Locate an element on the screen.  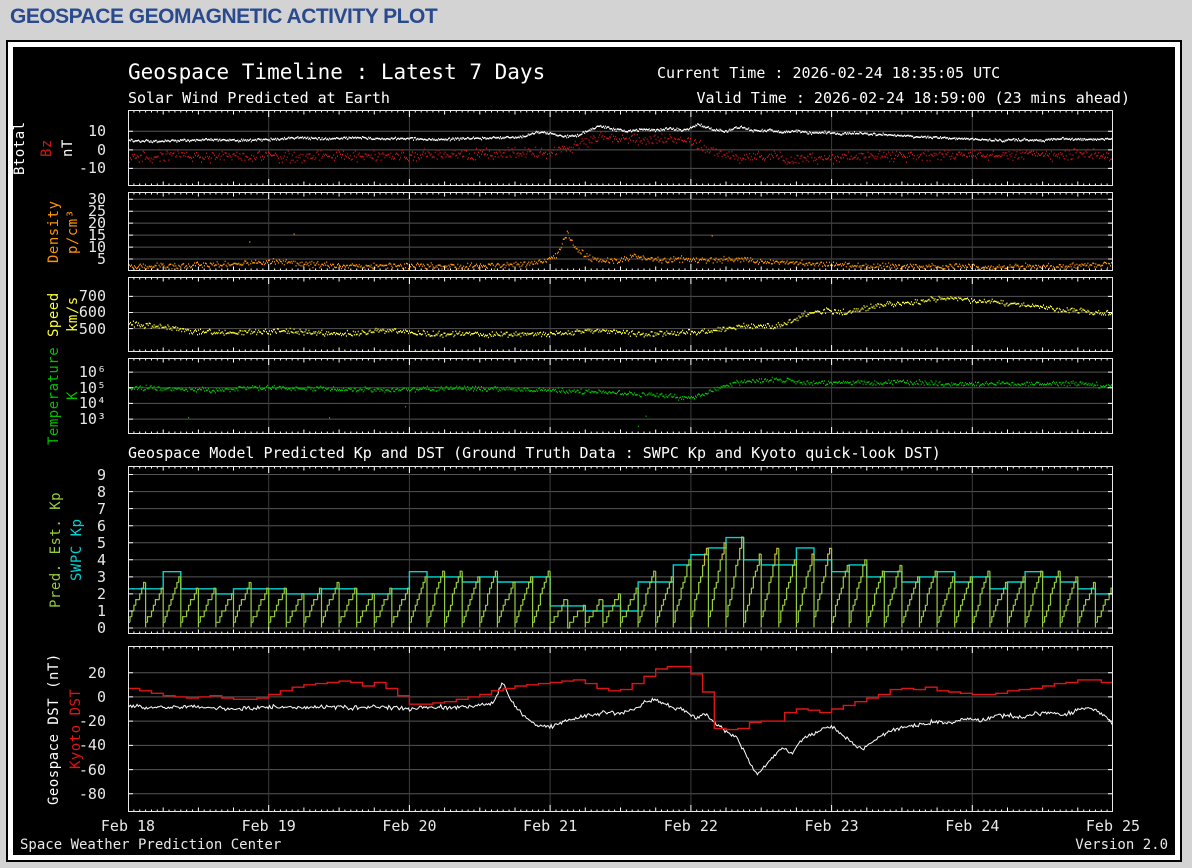
footer-source: Space Weather Prediction Center is located at coordinates (151, 845).